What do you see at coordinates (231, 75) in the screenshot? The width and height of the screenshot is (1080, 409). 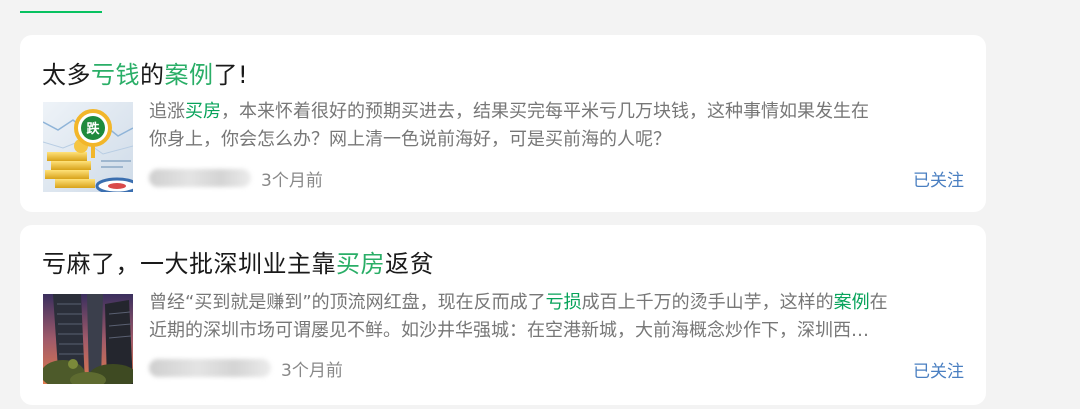 I see `title-text: 了!` at bounding box center [231, 75].